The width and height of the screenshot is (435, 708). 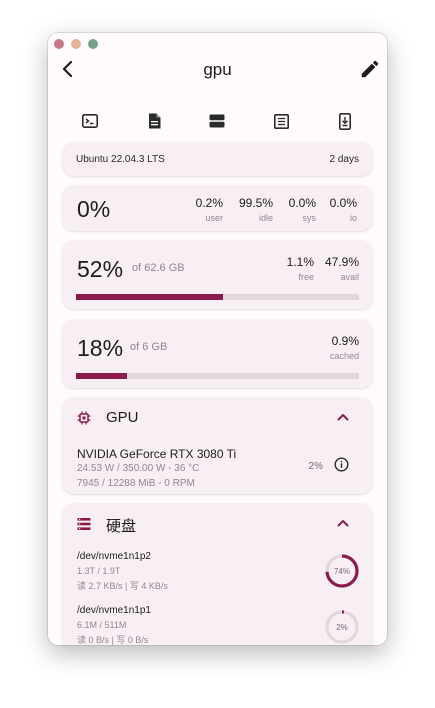 What do you see at coordinates (100, 269) in the screenshot?
I see `memory-percent: 52%` at bounding box center [100, 269].